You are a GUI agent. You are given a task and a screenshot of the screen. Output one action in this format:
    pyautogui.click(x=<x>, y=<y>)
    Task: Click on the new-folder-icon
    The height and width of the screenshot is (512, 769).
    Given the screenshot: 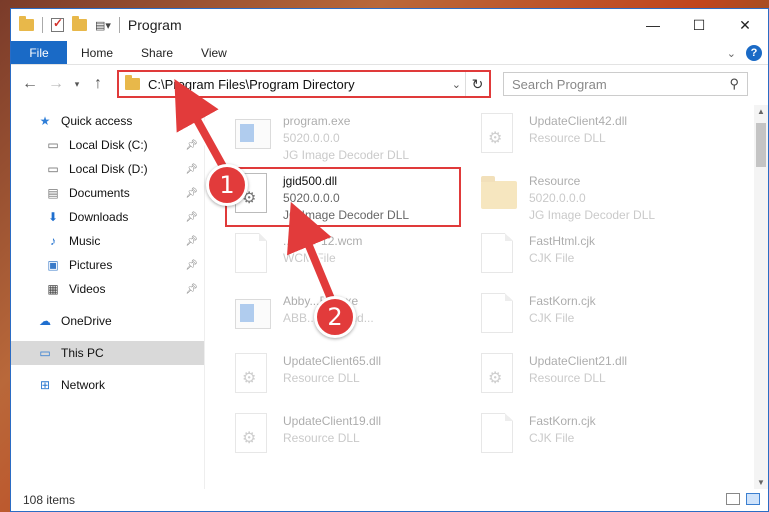 What is the action you would take?
    pyautogui.click(x=79, y=23)
    